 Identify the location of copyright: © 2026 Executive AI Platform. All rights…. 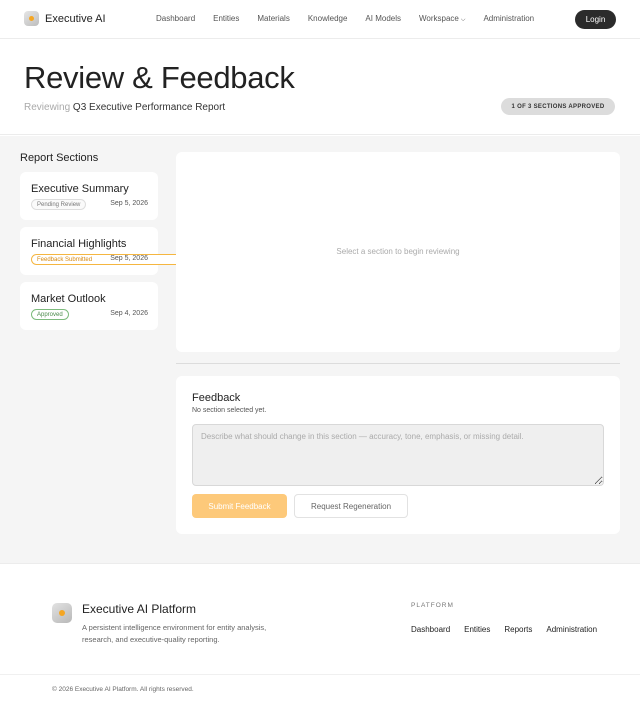
(123, 689).